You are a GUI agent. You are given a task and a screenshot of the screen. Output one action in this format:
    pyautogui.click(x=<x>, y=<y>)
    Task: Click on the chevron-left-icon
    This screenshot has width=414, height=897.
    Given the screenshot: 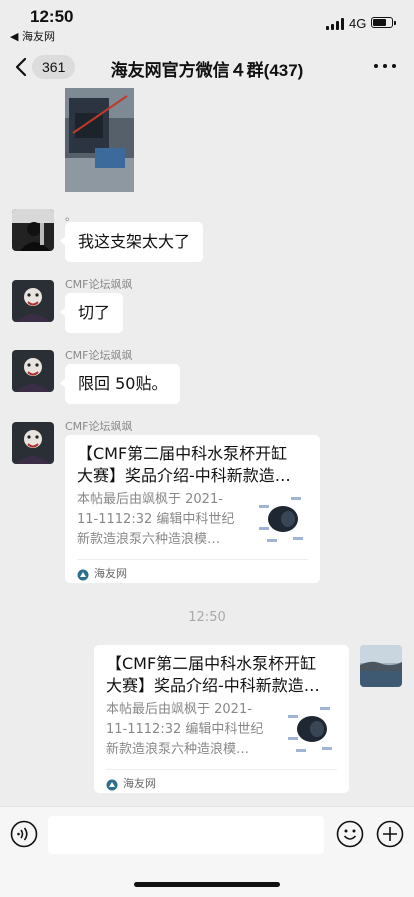 What is the action you would take?
    pyautogui.click(x=23, y=67)
    